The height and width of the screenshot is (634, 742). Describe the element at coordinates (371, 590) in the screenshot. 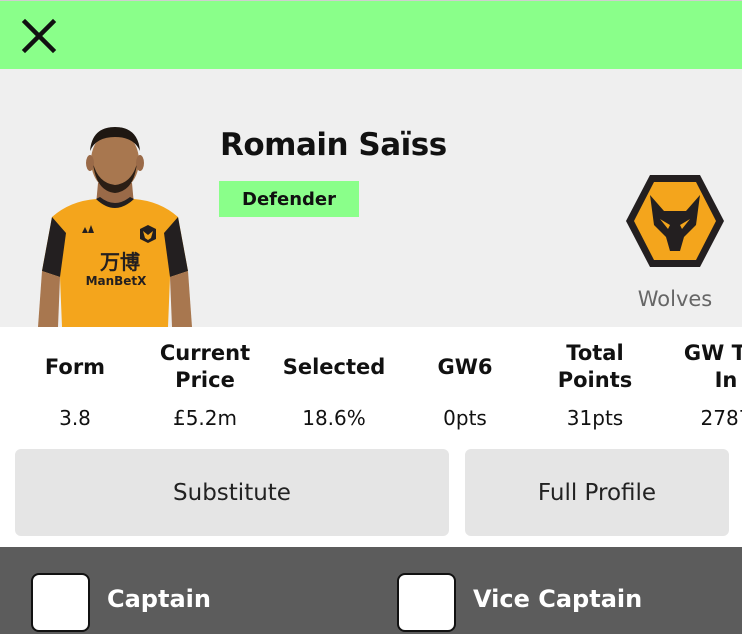

I see `captain-options-bar: Captain Vice Captain` at that location.